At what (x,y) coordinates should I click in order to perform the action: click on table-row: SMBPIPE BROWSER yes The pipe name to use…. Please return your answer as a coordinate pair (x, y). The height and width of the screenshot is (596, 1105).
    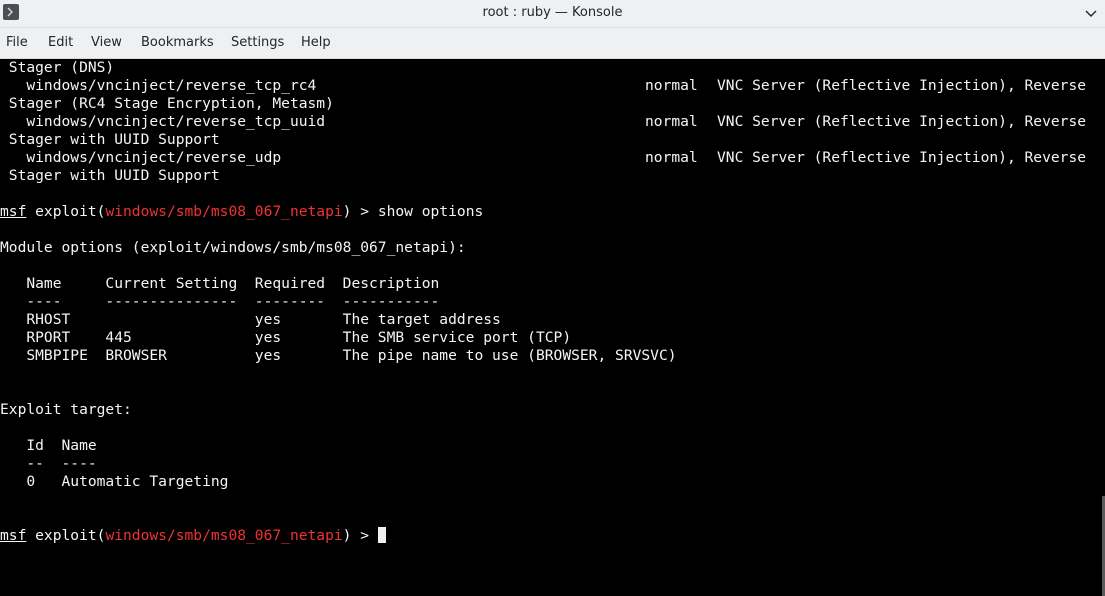
    Looking at the image, I should click on (338, 355).